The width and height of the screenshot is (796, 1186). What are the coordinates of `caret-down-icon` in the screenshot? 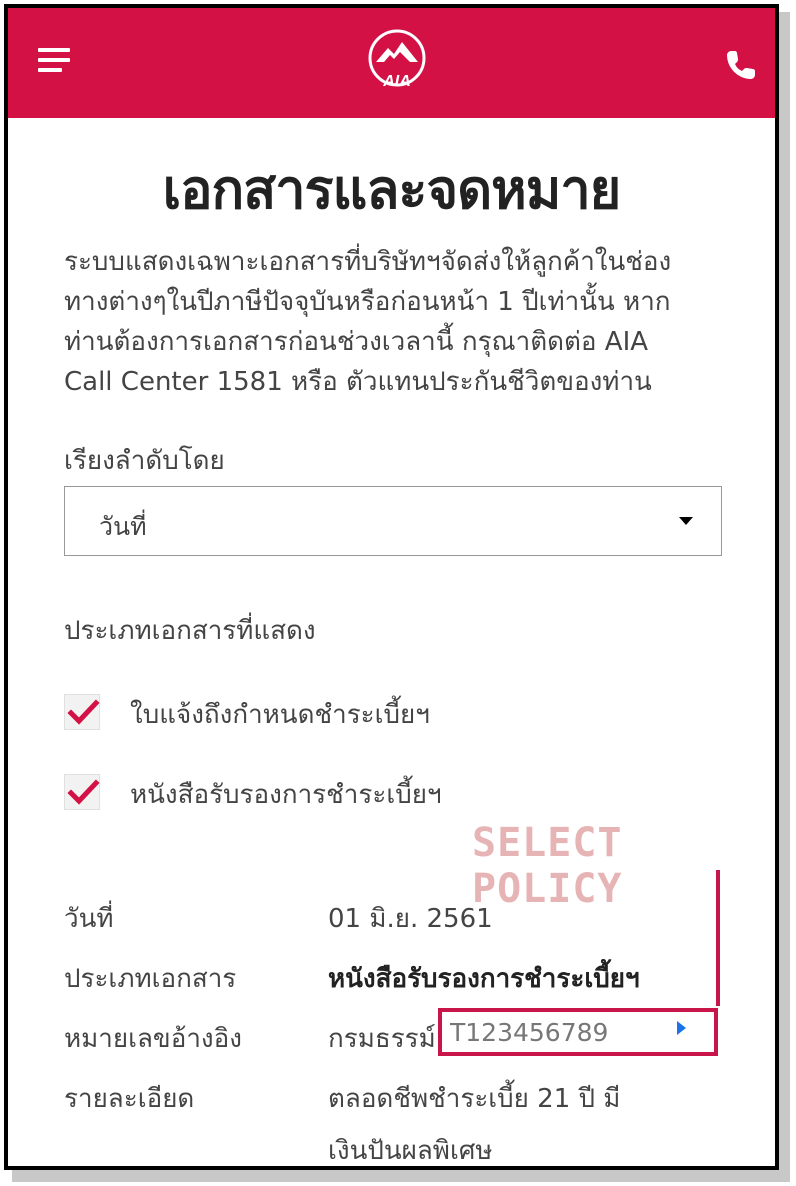 It's located at (686, 521).